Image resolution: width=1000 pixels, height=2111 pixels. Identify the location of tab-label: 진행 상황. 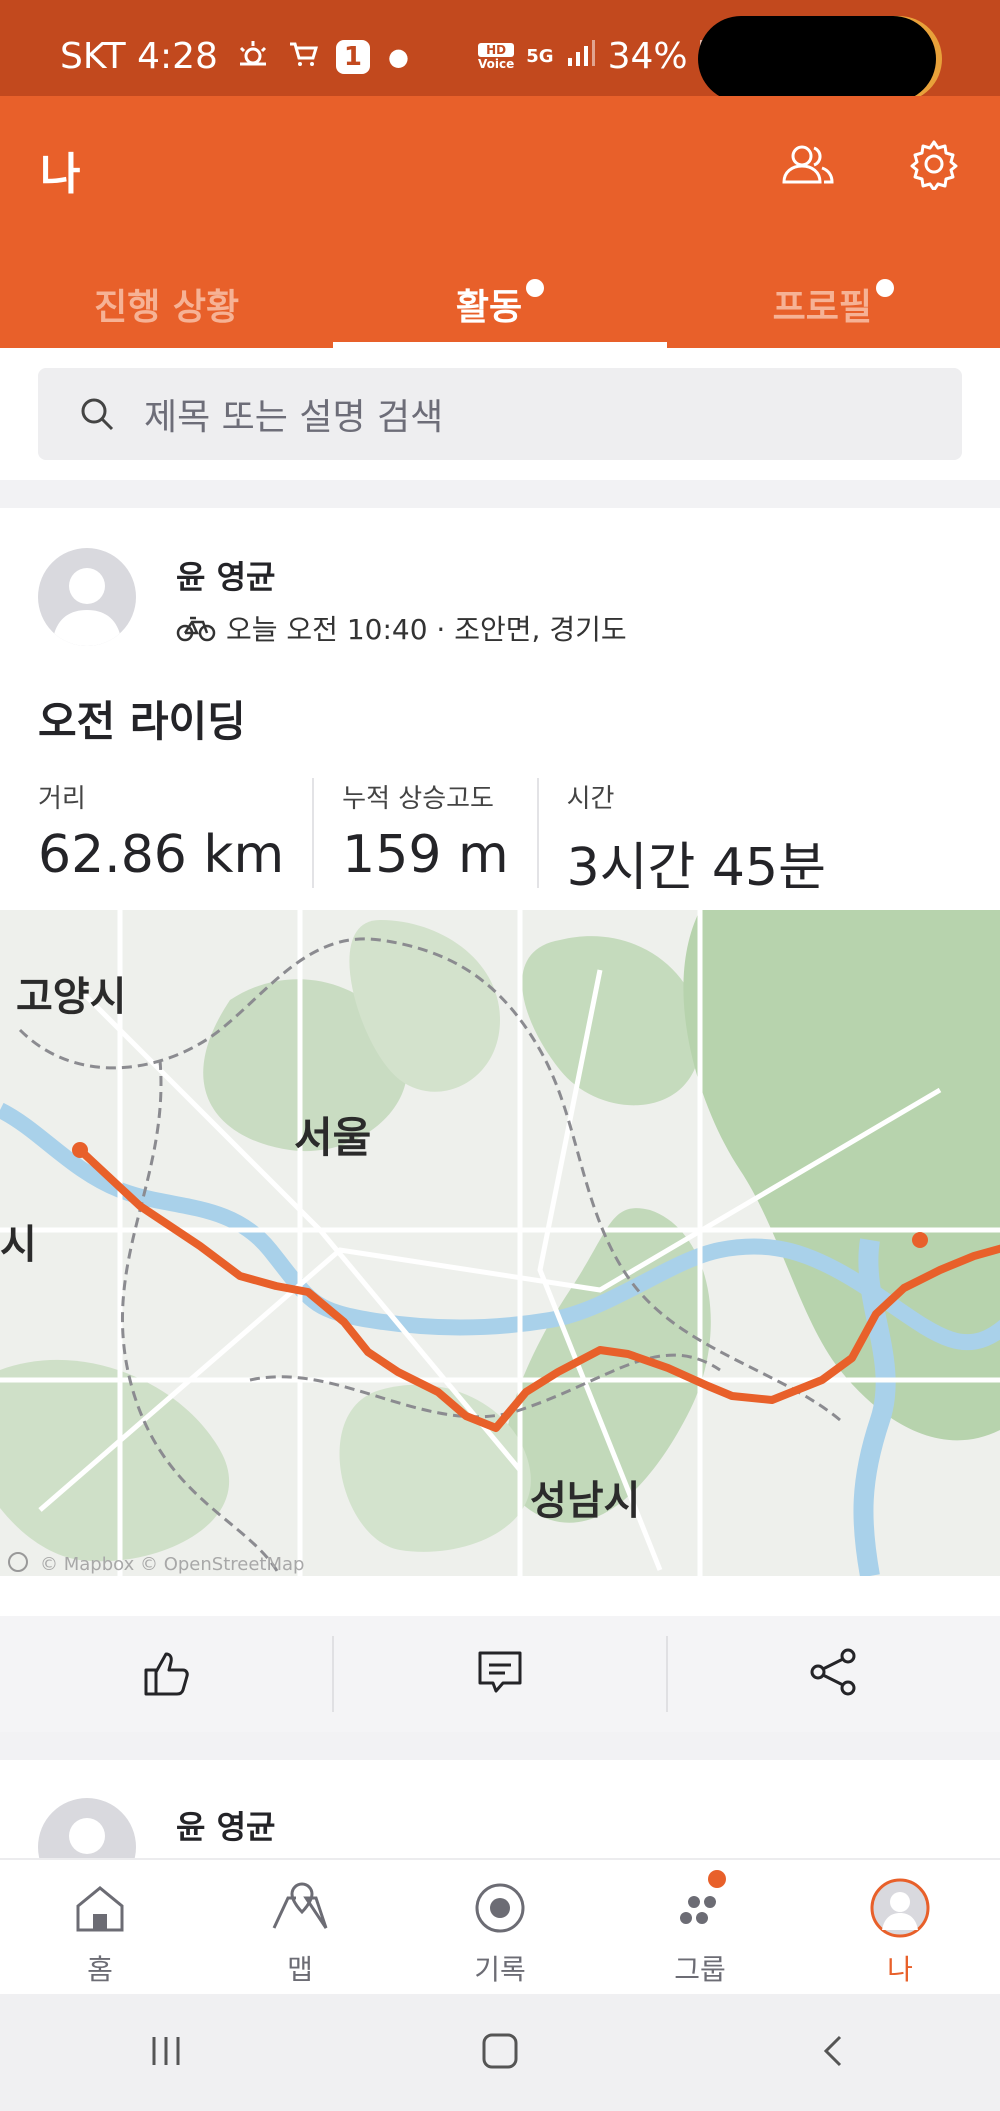
(167, 307).